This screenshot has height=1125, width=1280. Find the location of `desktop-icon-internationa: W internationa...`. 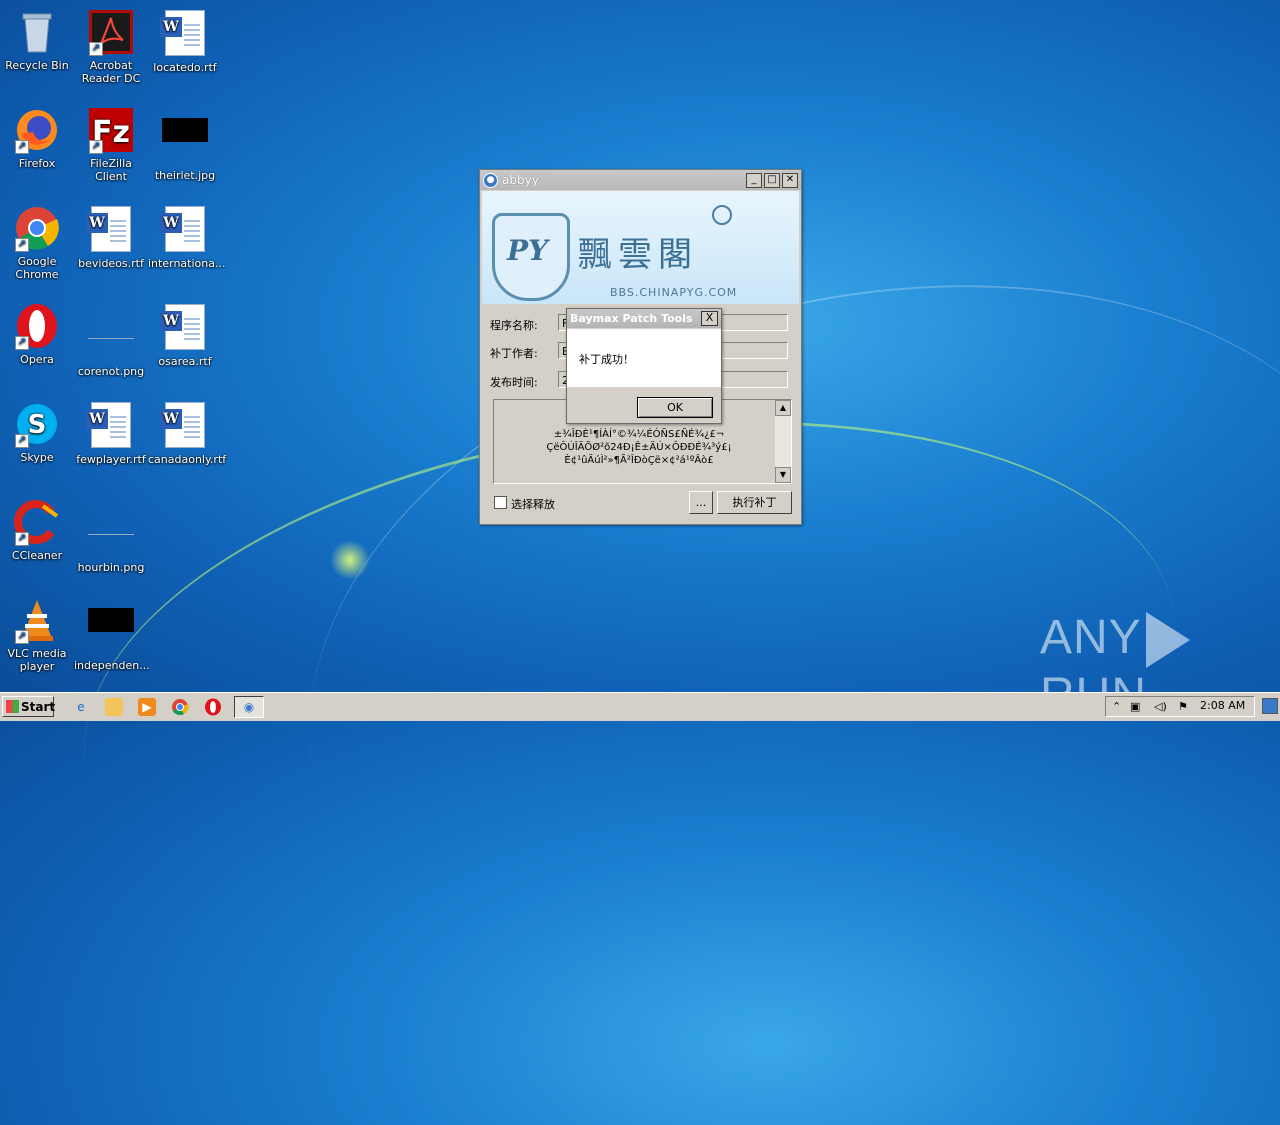

desktop-icon-internationa: W internationa... is located at coordinates (187, 237).